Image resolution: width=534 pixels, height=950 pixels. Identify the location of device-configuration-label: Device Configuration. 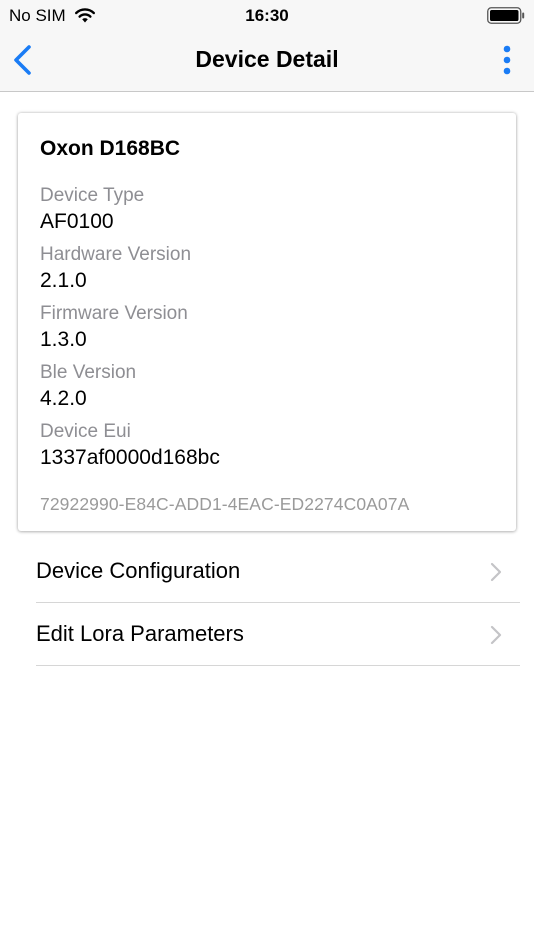
(138, 570).